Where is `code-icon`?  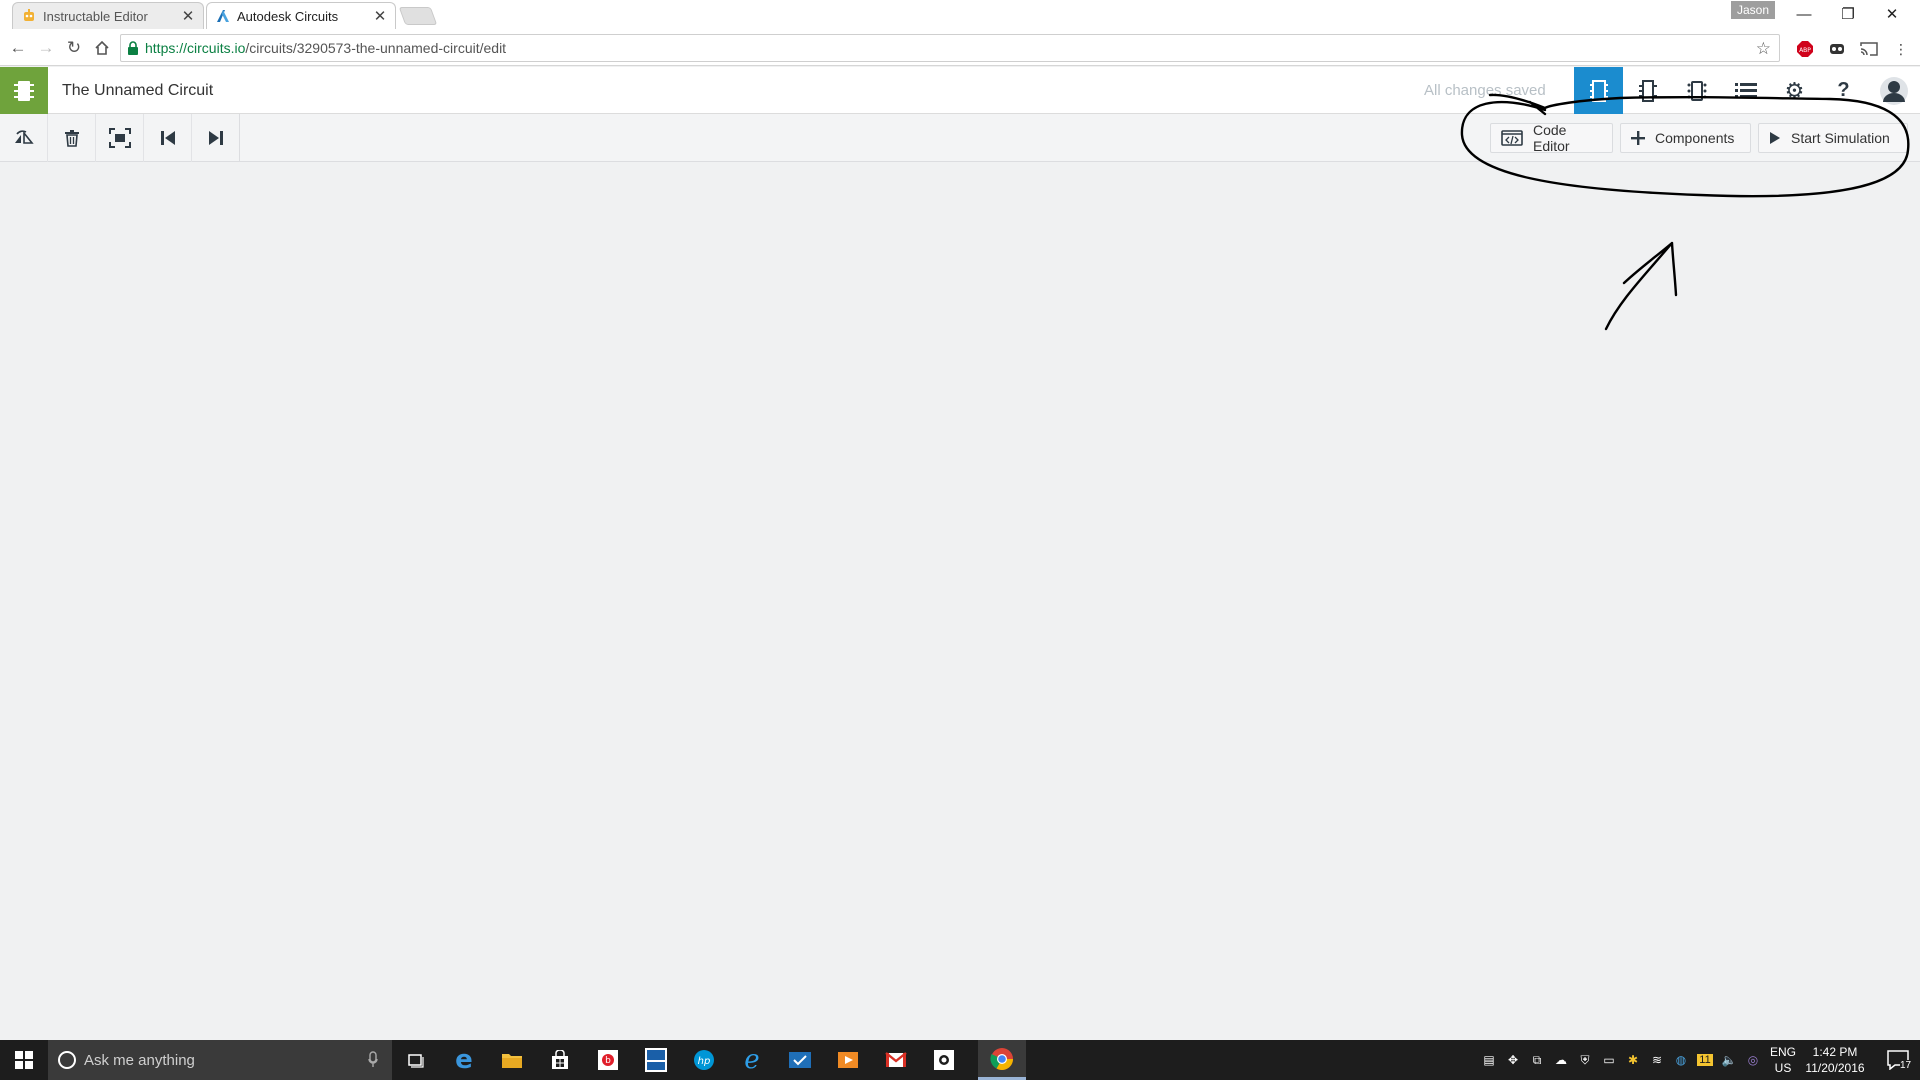 code-icon is located at coordinates (1512, 138).